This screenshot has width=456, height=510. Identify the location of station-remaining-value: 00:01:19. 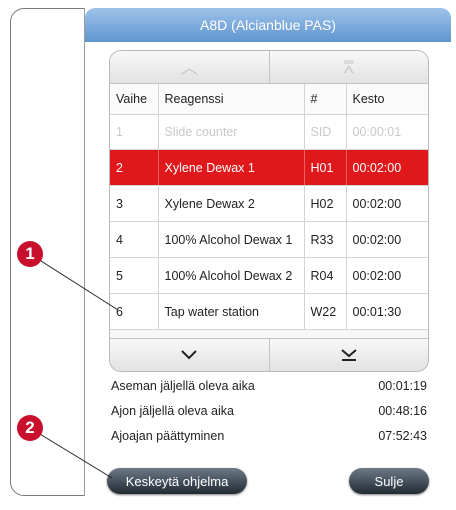
(402, 386).